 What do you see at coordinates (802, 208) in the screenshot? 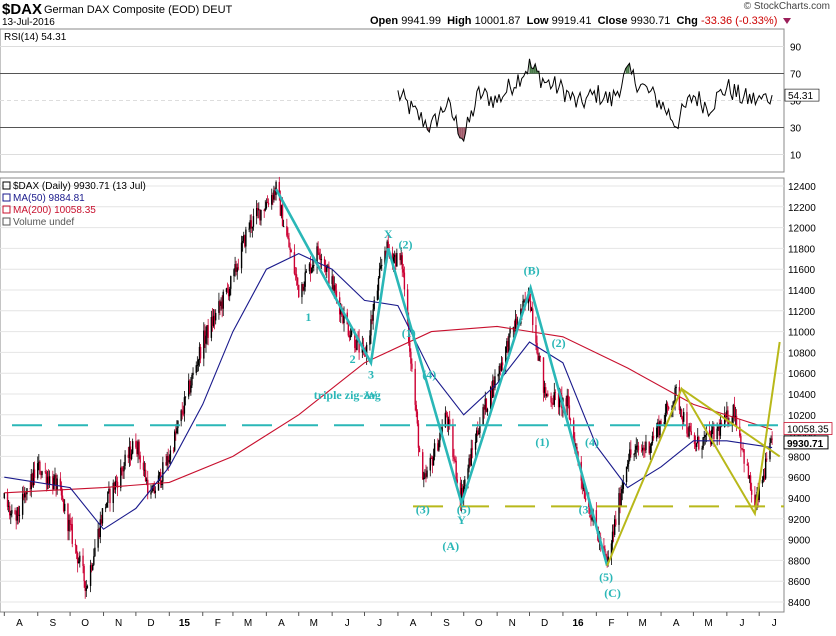
I see `price-tick-label: 12200` at bounding box center [802, 208].